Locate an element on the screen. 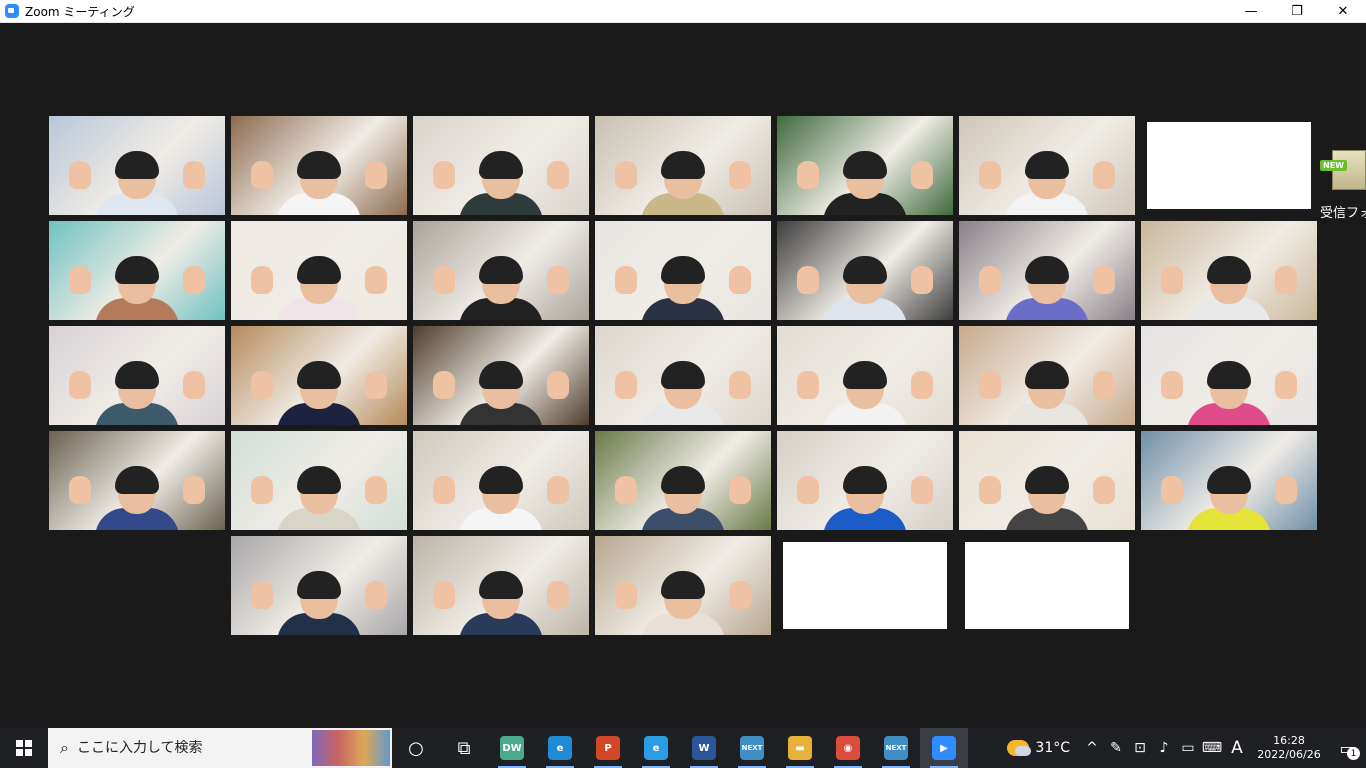 The image size is (1366, 768). taskbar-app-cortana: ○ is located at coordinates (416, 748).